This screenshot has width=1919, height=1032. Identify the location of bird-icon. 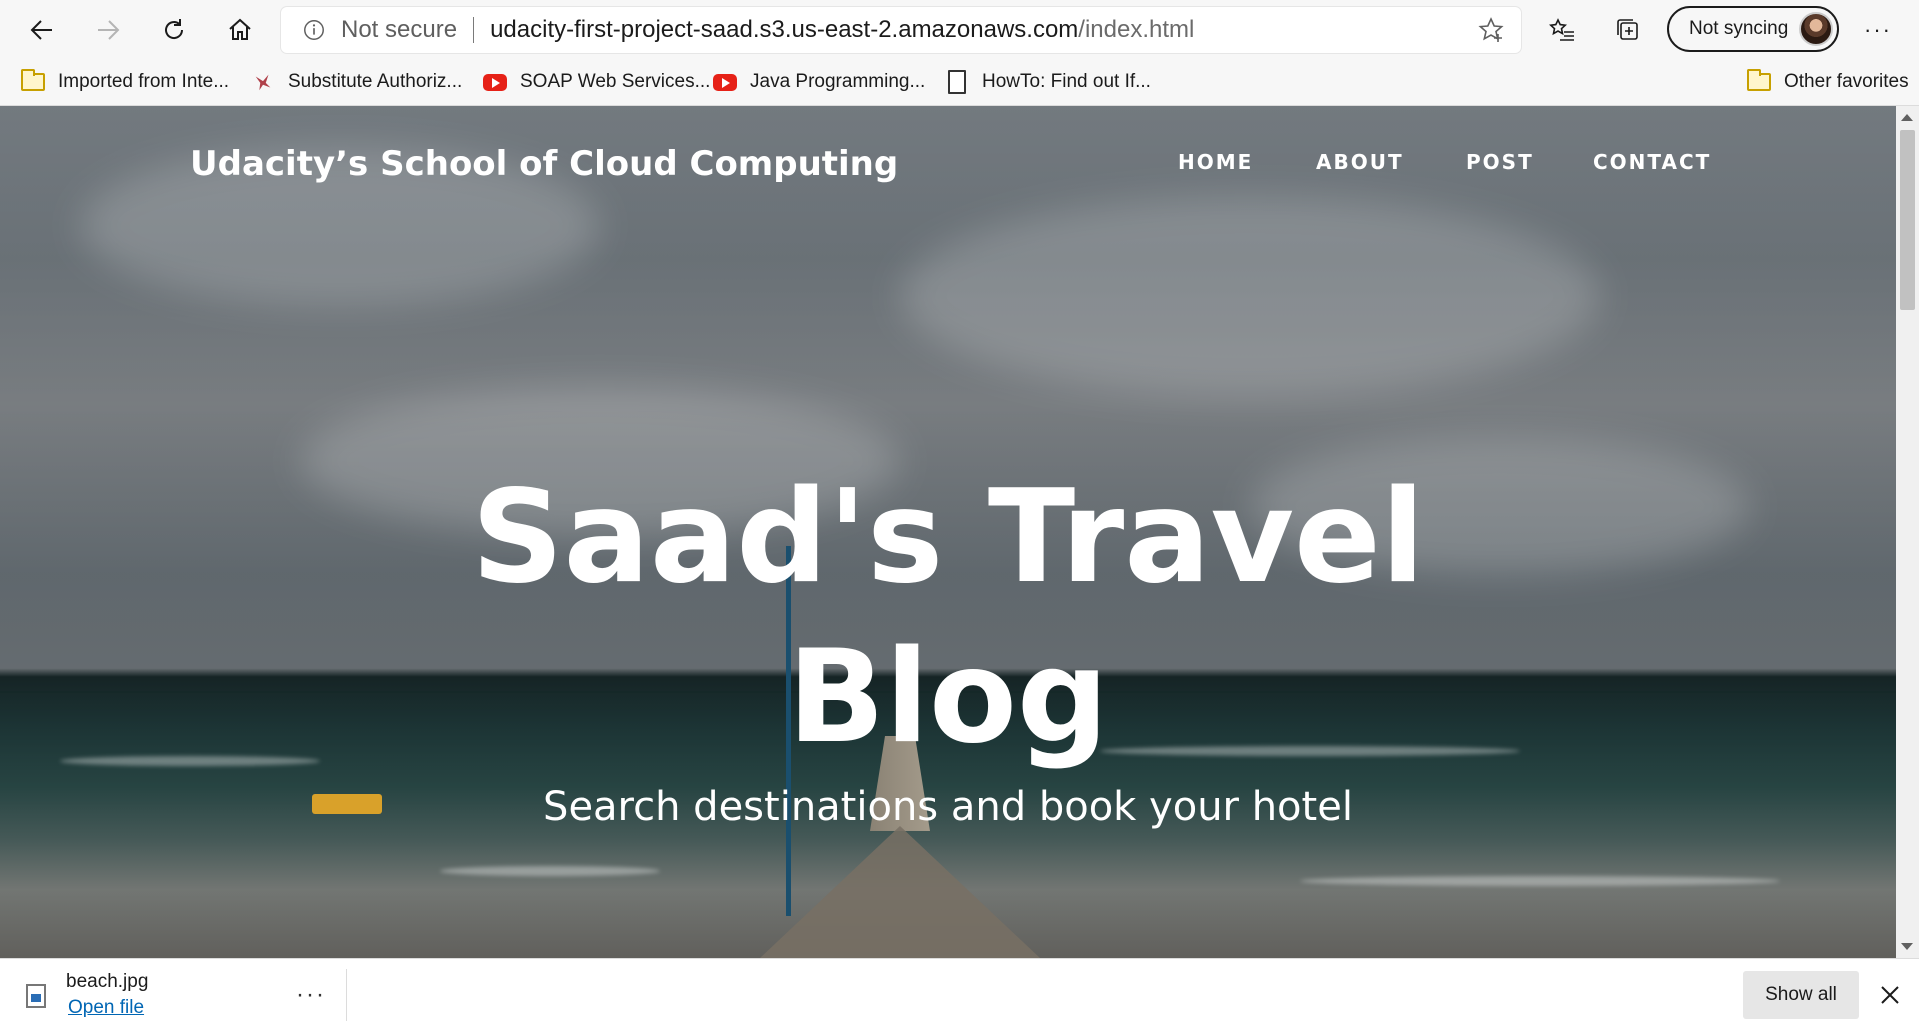
(263, 82).